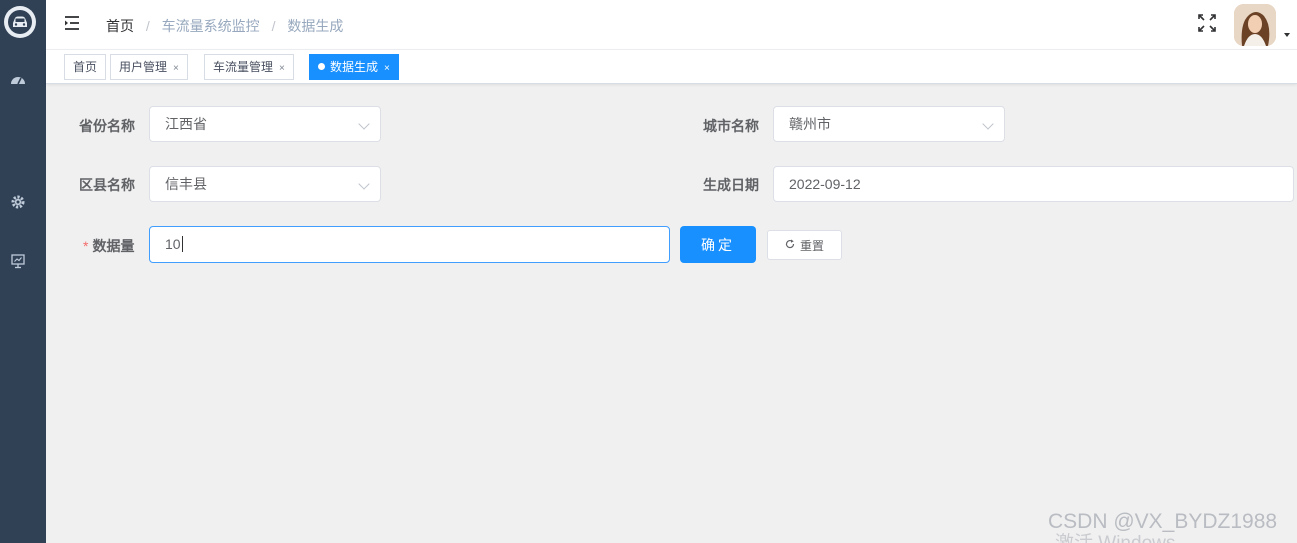  What do you see at coordinates (23, 271) in the screenshot?
I see `sidebar` at bounding box center [23, 271].